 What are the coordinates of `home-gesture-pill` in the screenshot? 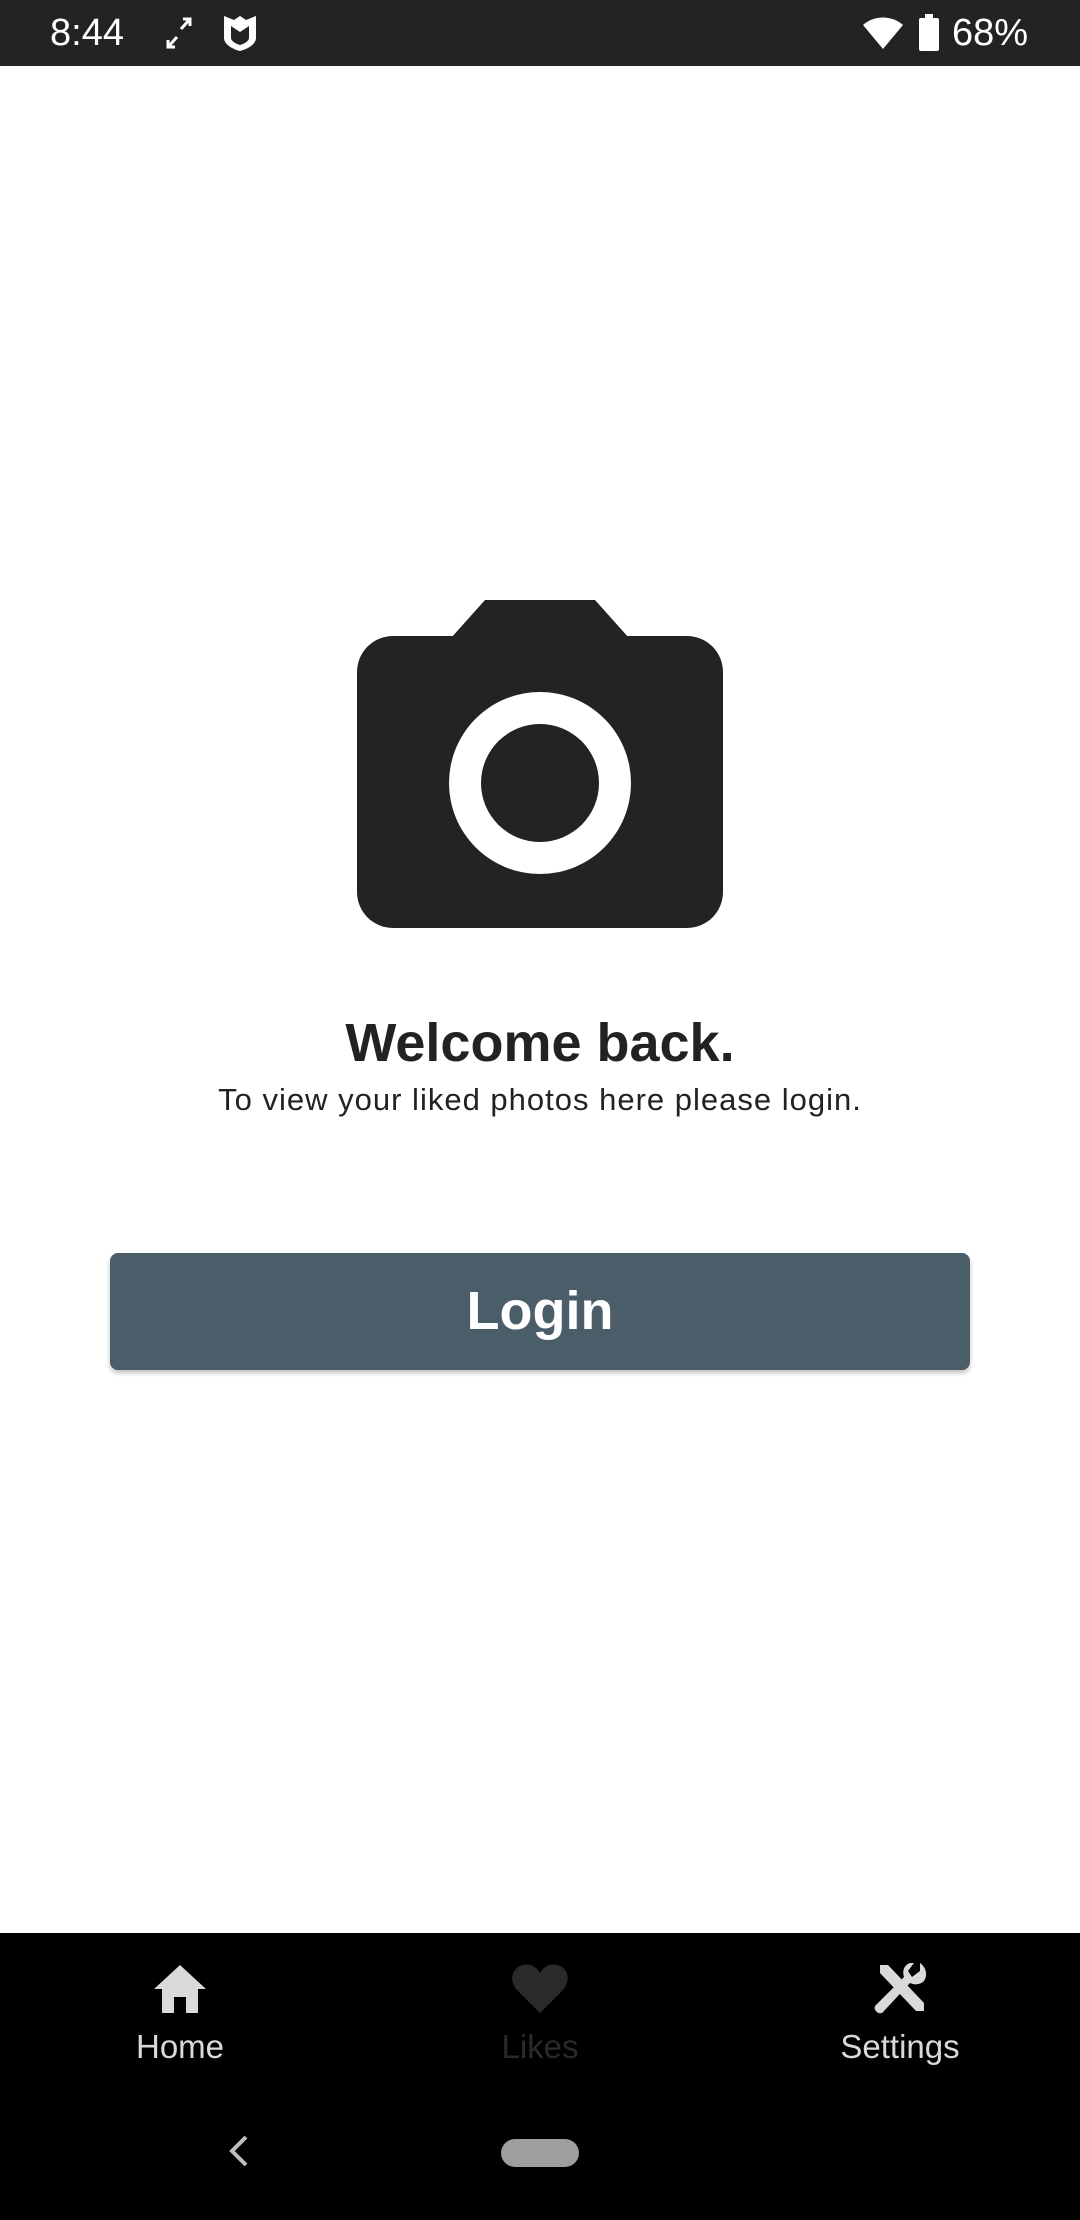 It's located at (540, 2153).